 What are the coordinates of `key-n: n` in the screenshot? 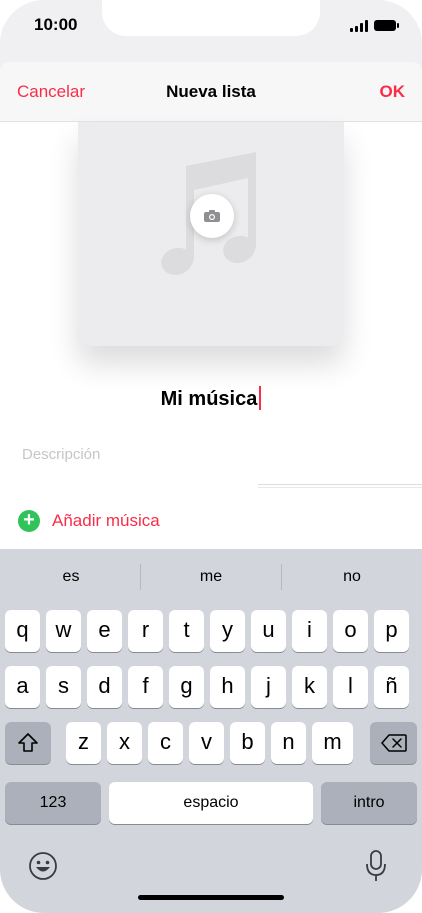 It's located at (288, 743).